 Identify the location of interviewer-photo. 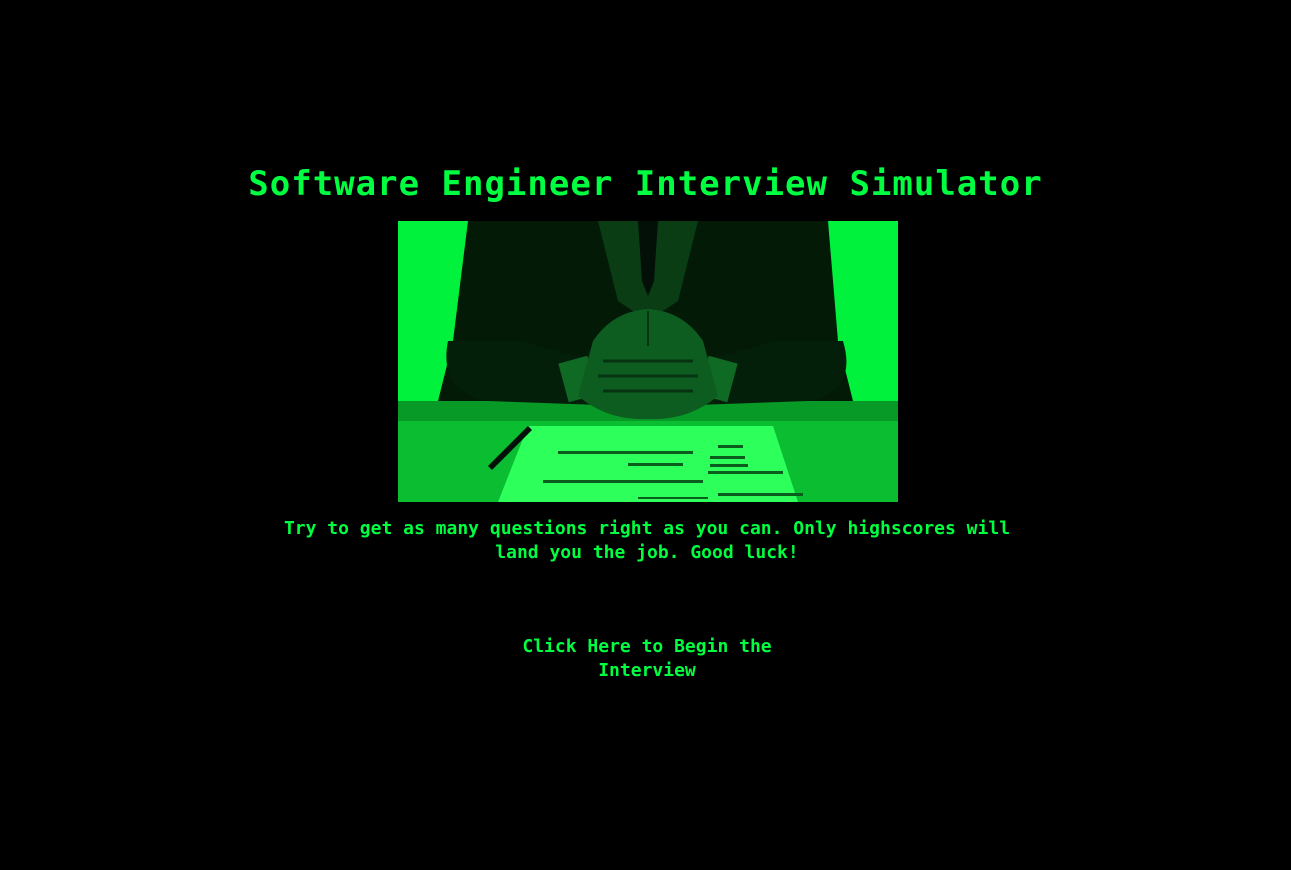
(648, 361).